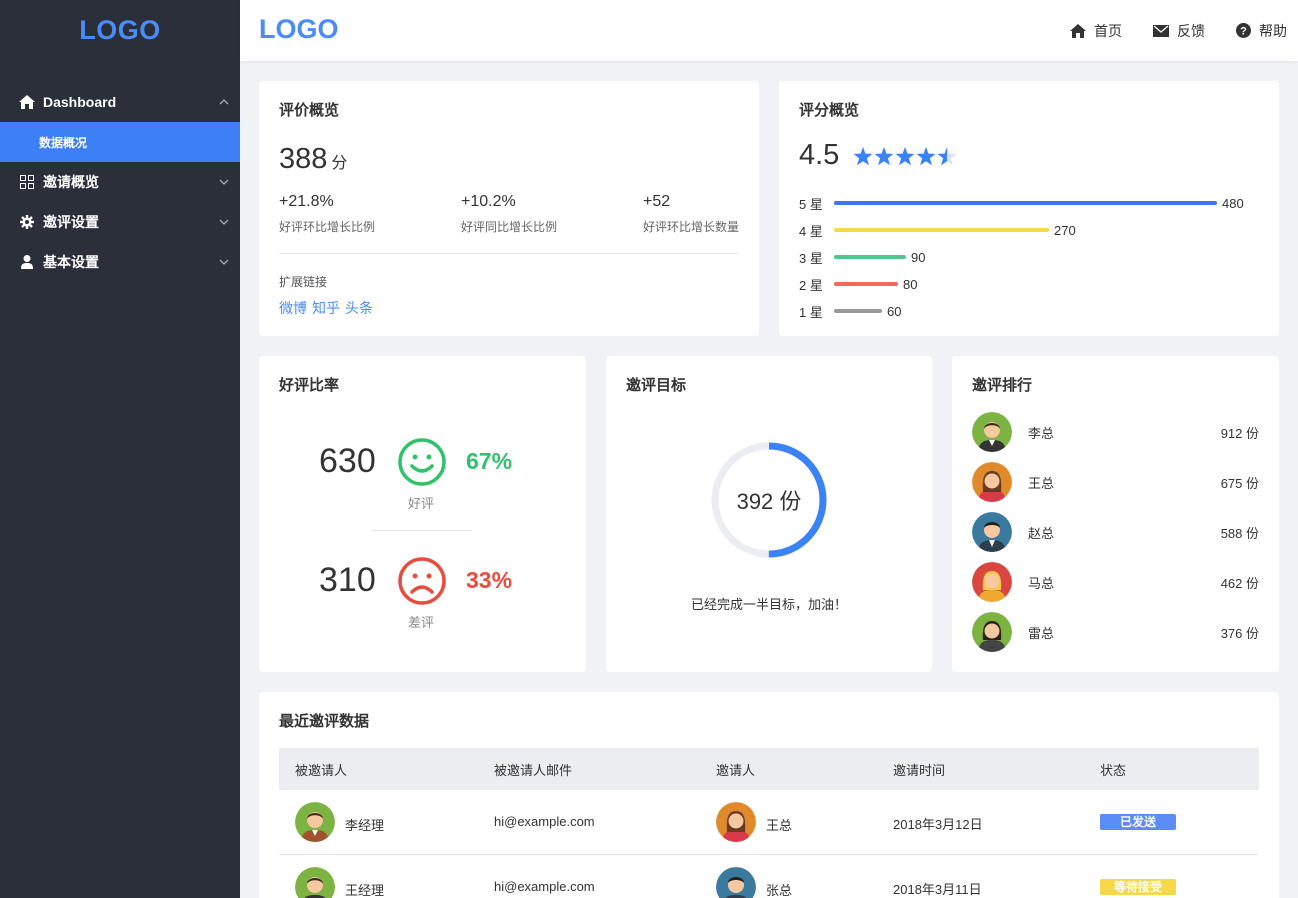 The image size is (1298, 898). Describe the element at coordinates (1239, 633) in the screenshot. I see `rank-value: 376 份` at that location.